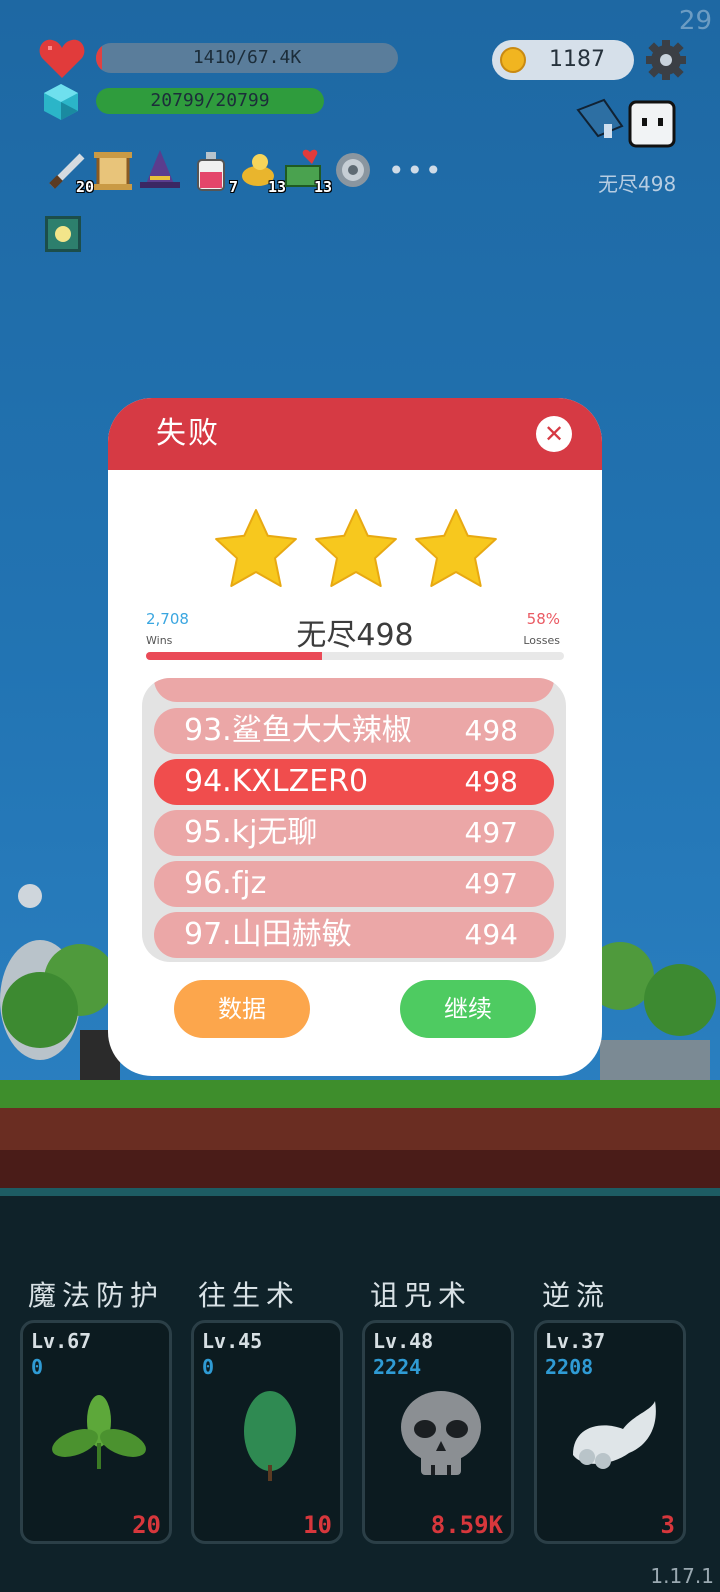 The width and height of the screenshot is (720, 1592). What do you see at coordinates (354, 884) in the screenshot?
I see `leaderboard-row: 96.fjz 497` at bounding box center [354, 884].